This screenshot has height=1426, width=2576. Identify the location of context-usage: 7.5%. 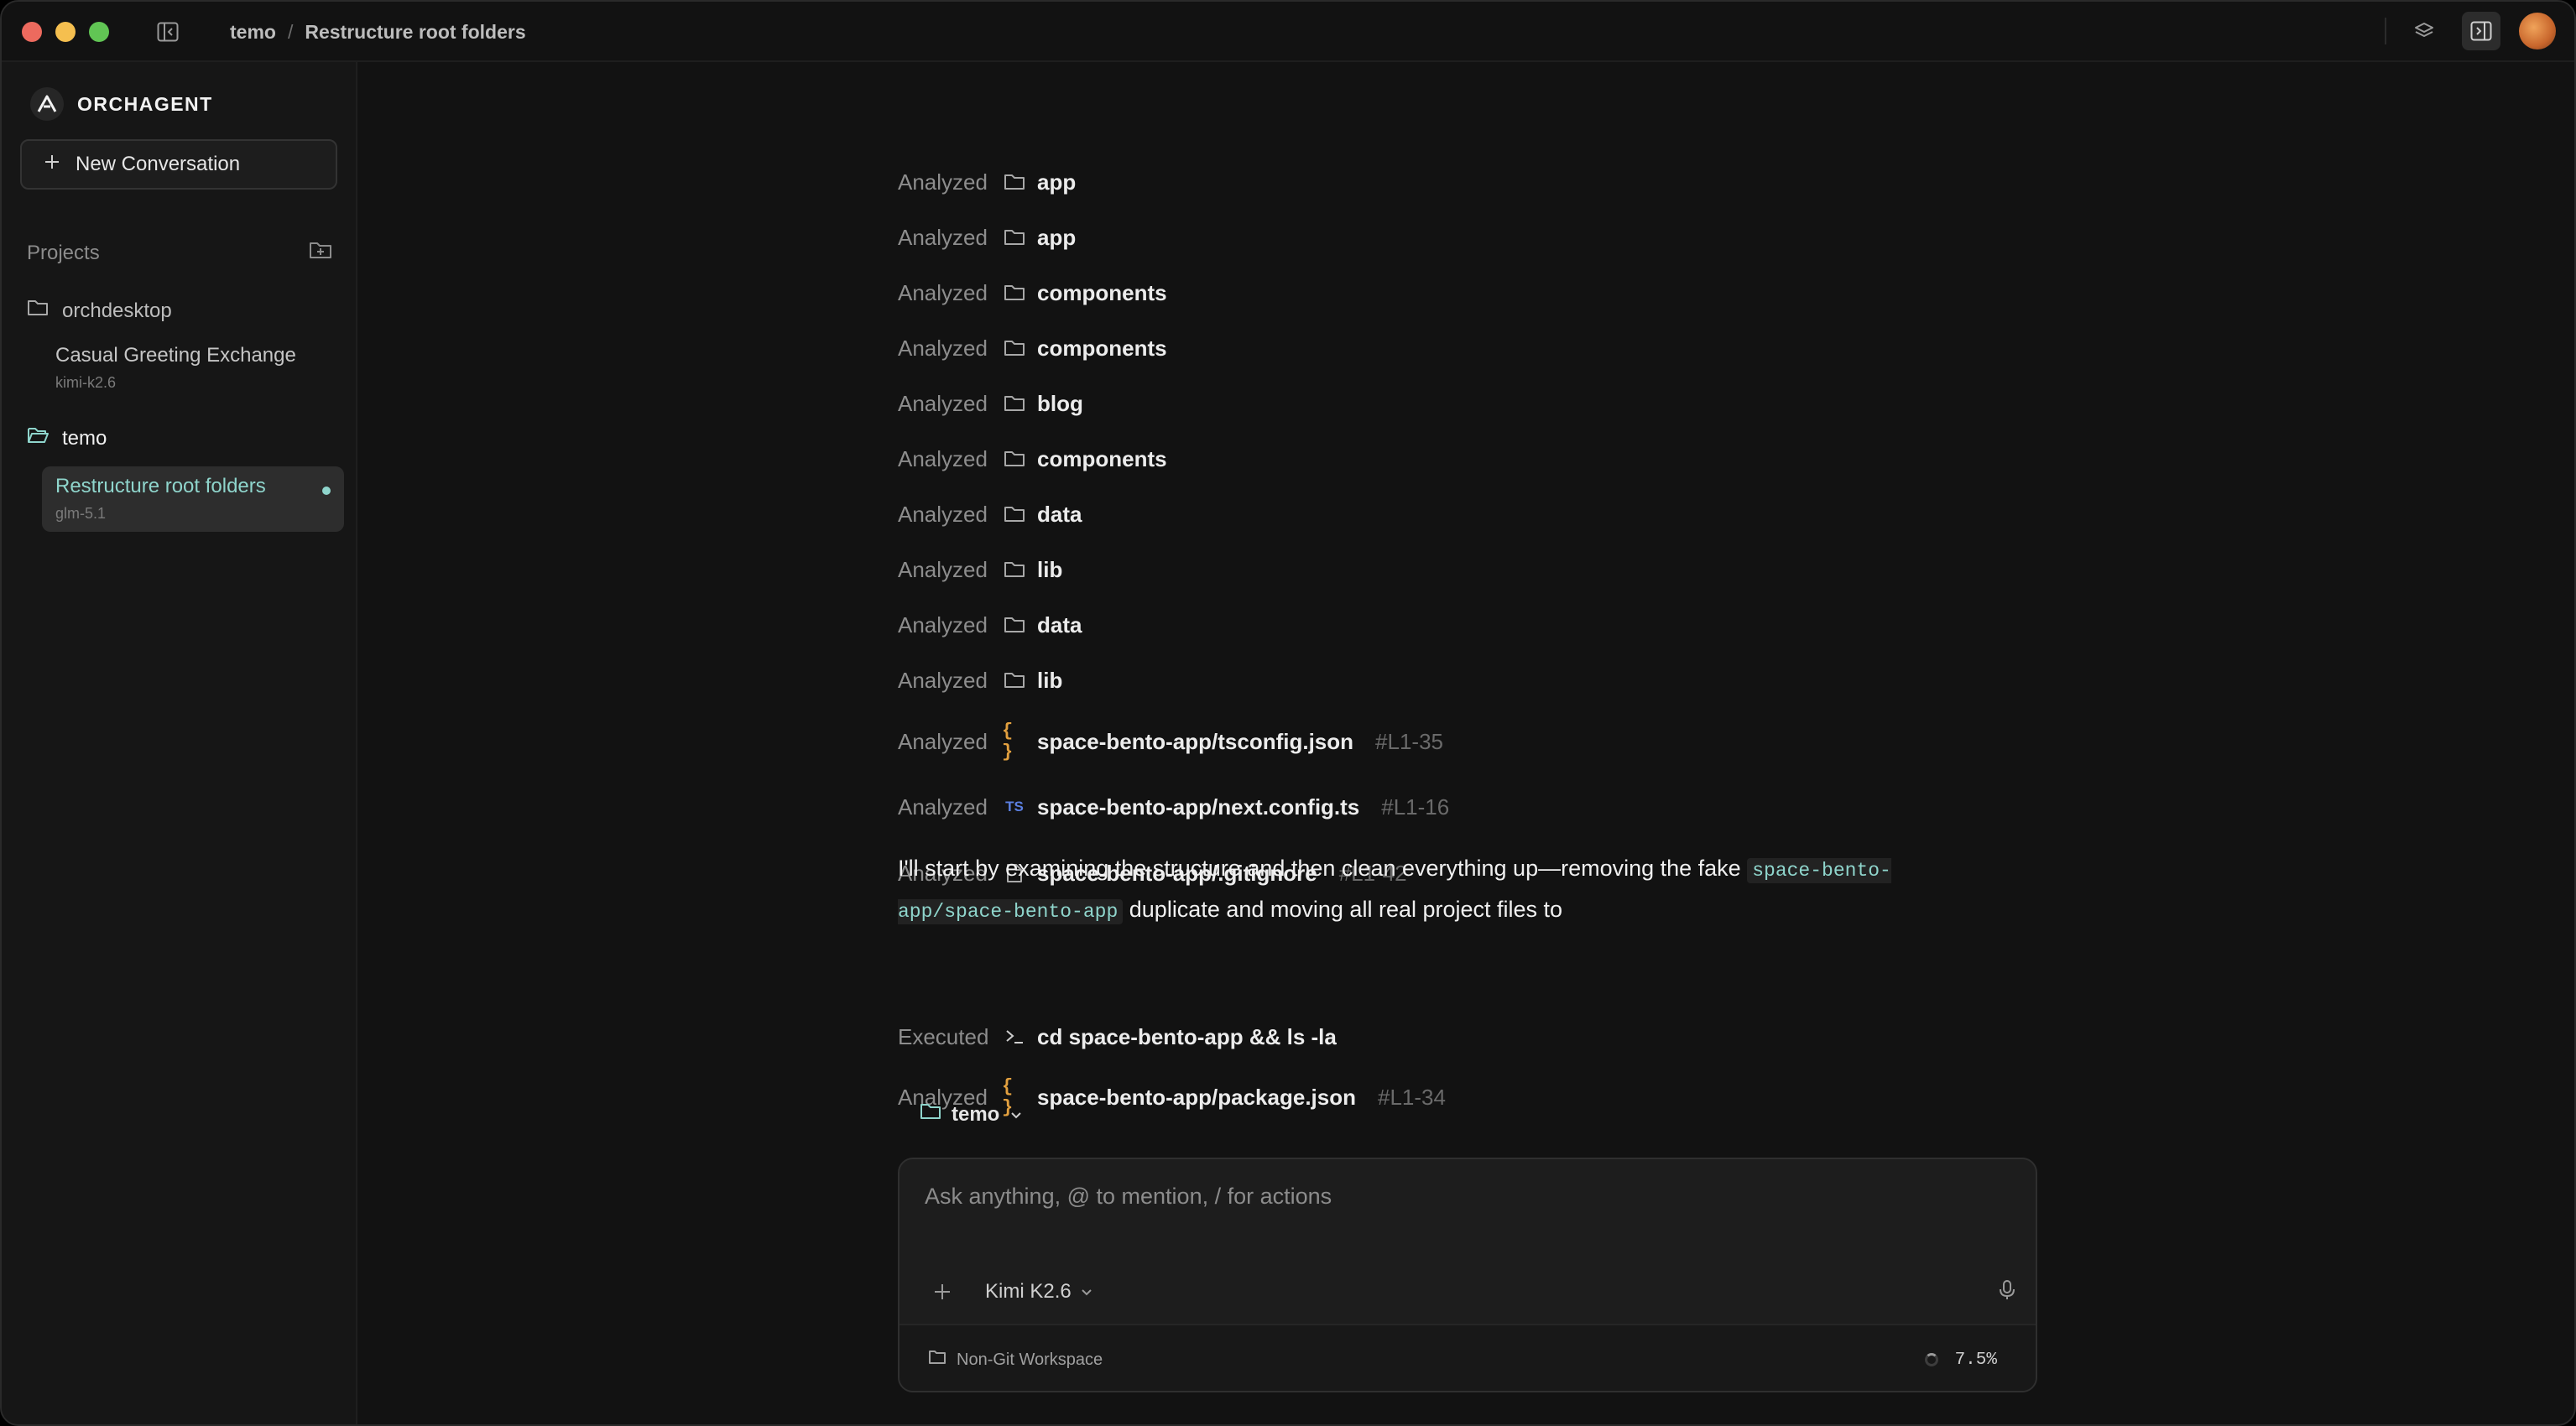
(1960, 1360).